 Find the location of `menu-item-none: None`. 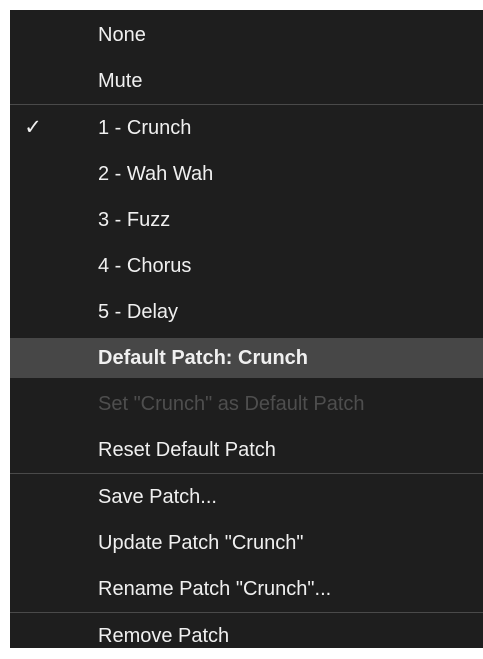

menu-item-none: None is located at coordinates (246, 35).